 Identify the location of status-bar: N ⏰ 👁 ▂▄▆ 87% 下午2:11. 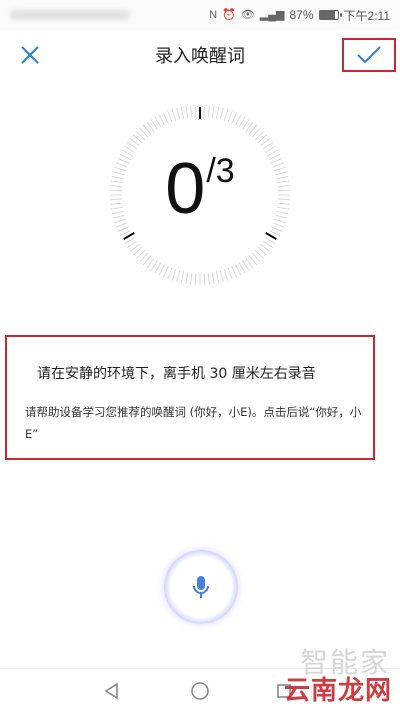
(200, 15).